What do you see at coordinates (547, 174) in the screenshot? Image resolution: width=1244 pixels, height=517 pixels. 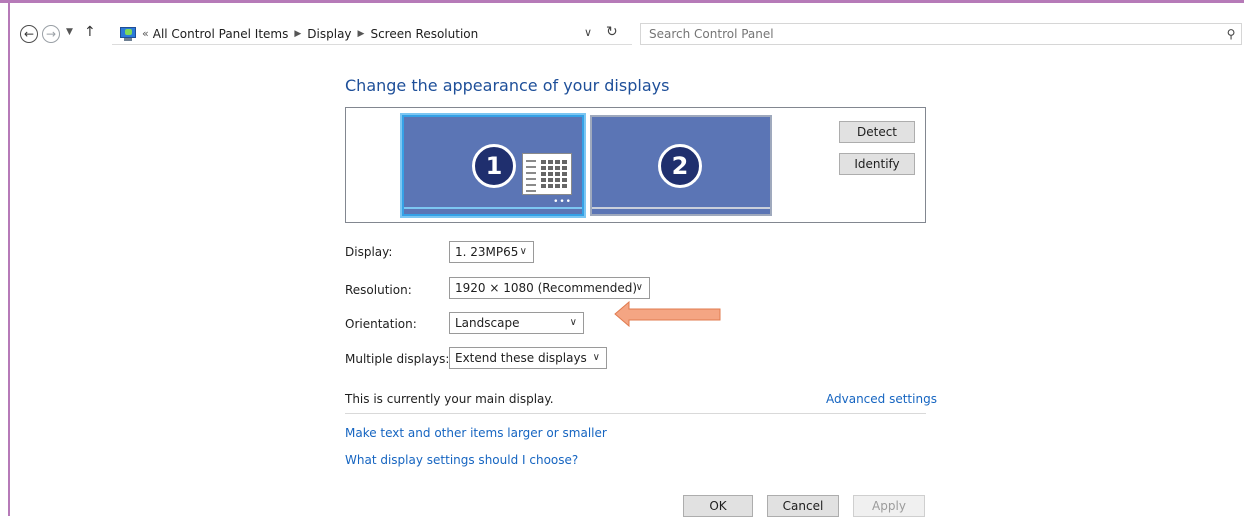 I see `display-settings-icon` at bounding box center [547, 174].